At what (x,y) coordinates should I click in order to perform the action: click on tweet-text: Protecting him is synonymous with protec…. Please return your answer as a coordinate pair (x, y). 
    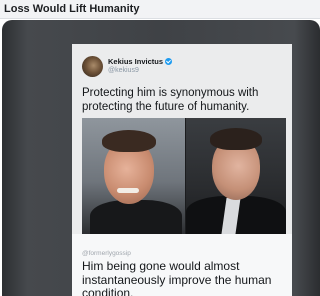
    Looking at the image, I should click on (170, 100).